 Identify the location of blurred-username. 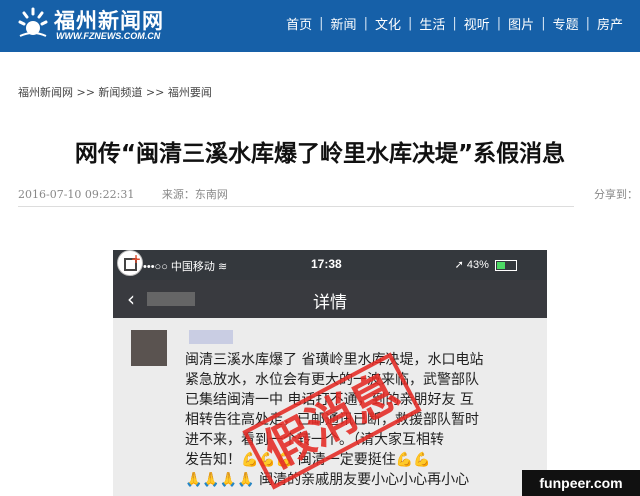
(211, 337).